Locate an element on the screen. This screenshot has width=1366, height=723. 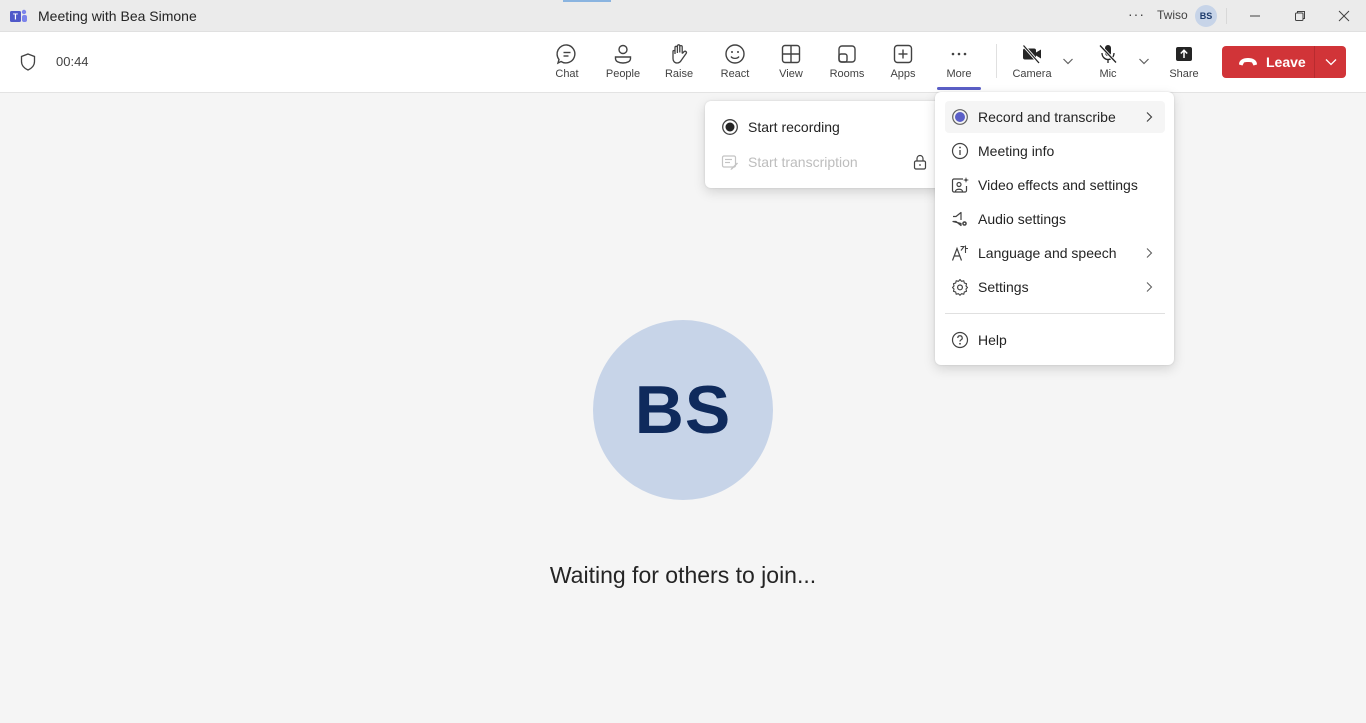
raise-hand-button: Raise is located at coordinates (679, 63).